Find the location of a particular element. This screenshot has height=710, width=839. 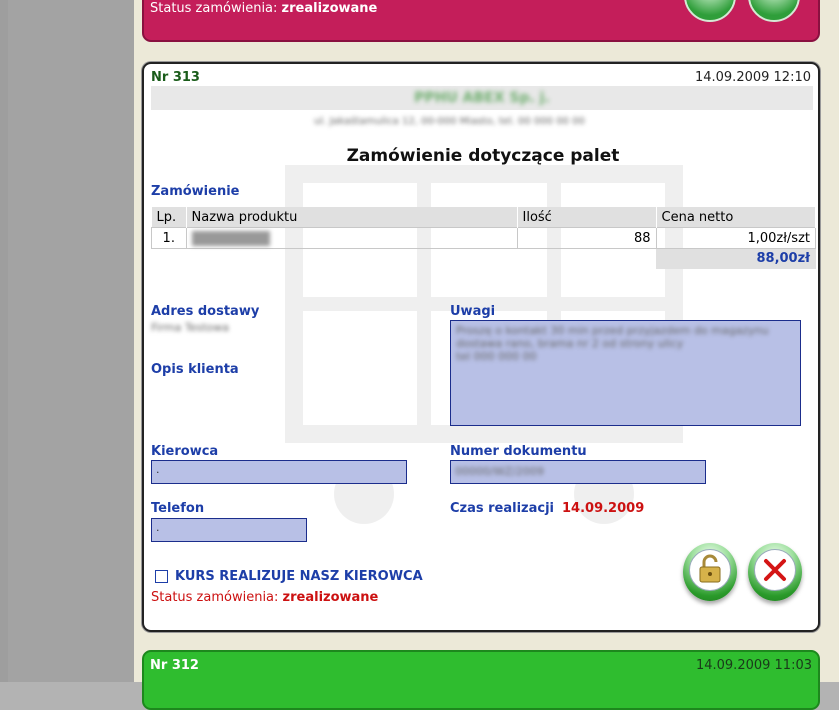

own-driver-checkbox is located at coordinates (161, 576).